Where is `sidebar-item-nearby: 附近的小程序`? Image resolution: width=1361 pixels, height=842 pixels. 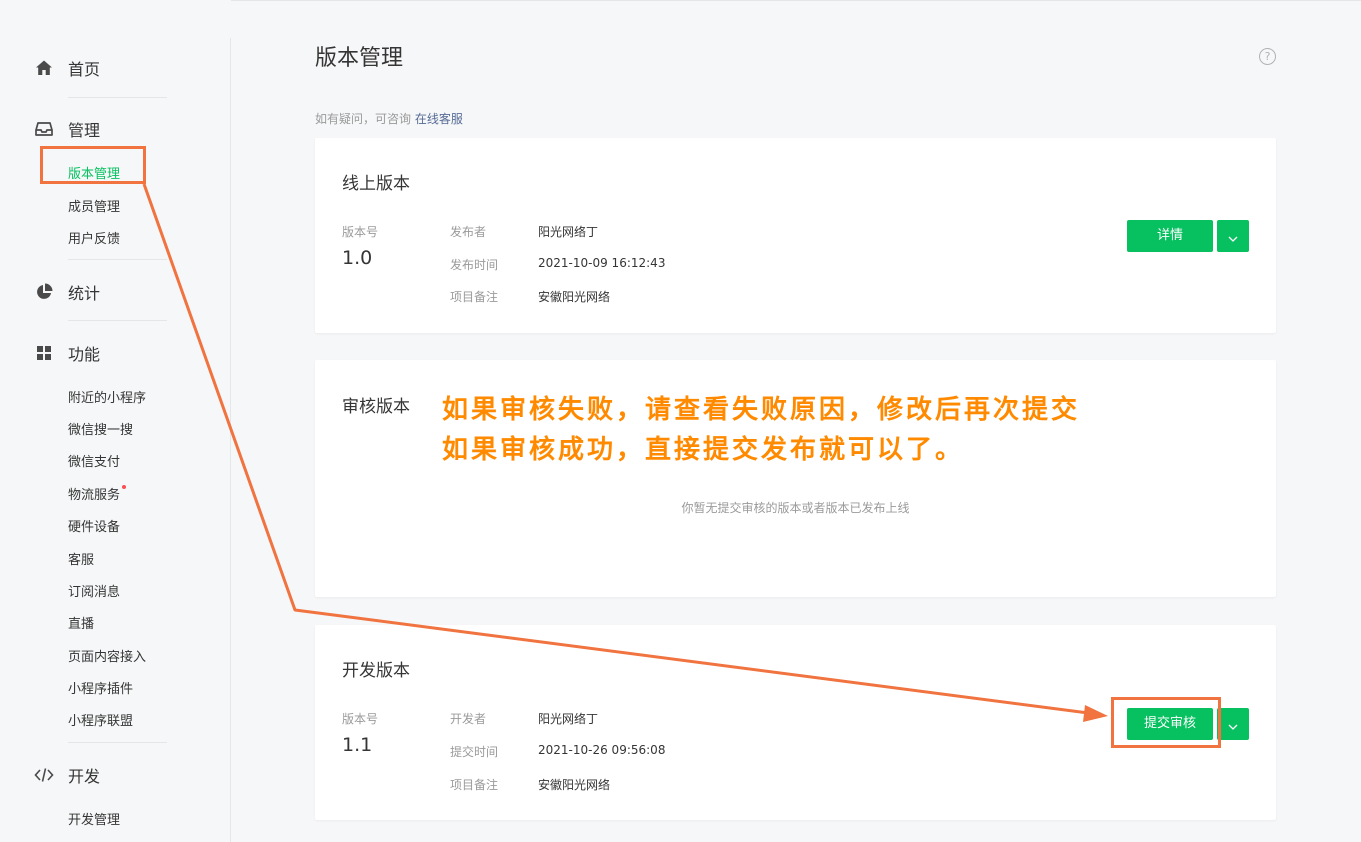 sidebar-item-nearby: 附近的小程序 is located at coordinates (107, 396).